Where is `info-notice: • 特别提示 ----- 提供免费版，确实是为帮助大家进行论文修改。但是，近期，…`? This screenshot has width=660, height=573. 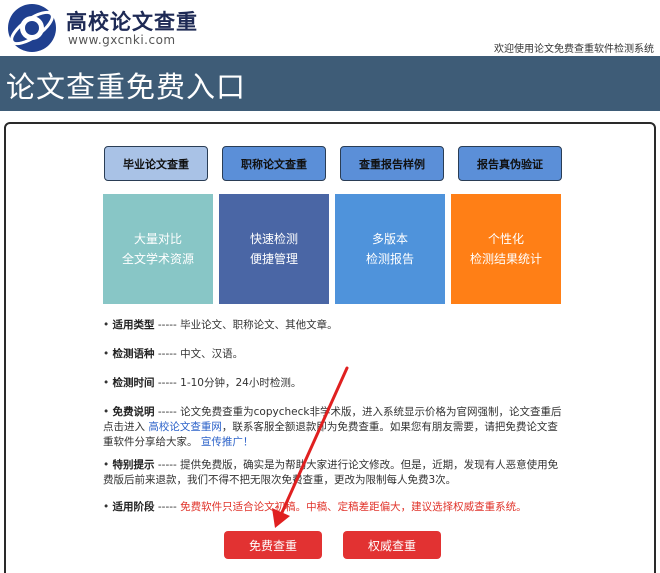
info-notice: • 特别提示 ----- 提供免费版，确实是为帮助大家进行论文修改。但是，近期，… is located at coordinates (331, 472).